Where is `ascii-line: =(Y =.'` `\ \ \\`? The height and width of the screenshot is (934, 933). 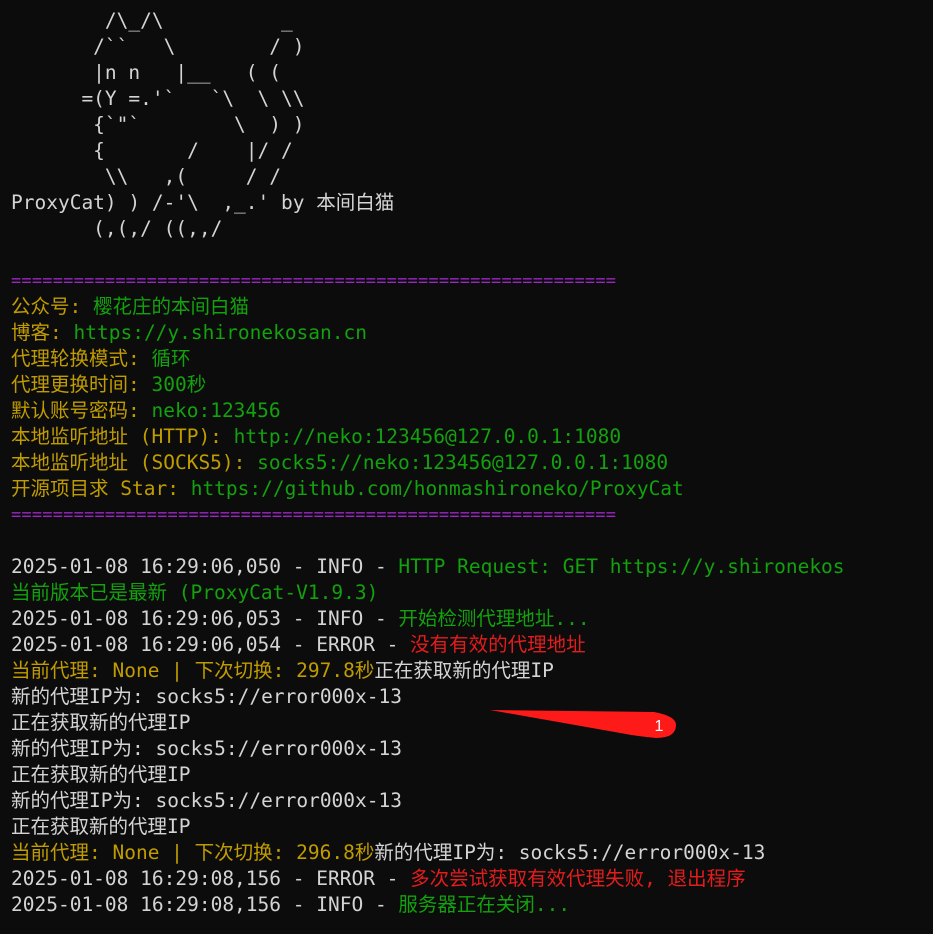
ascii-line: =(Y =.'` `\ \ \\ is located at coordinates (158, 98).